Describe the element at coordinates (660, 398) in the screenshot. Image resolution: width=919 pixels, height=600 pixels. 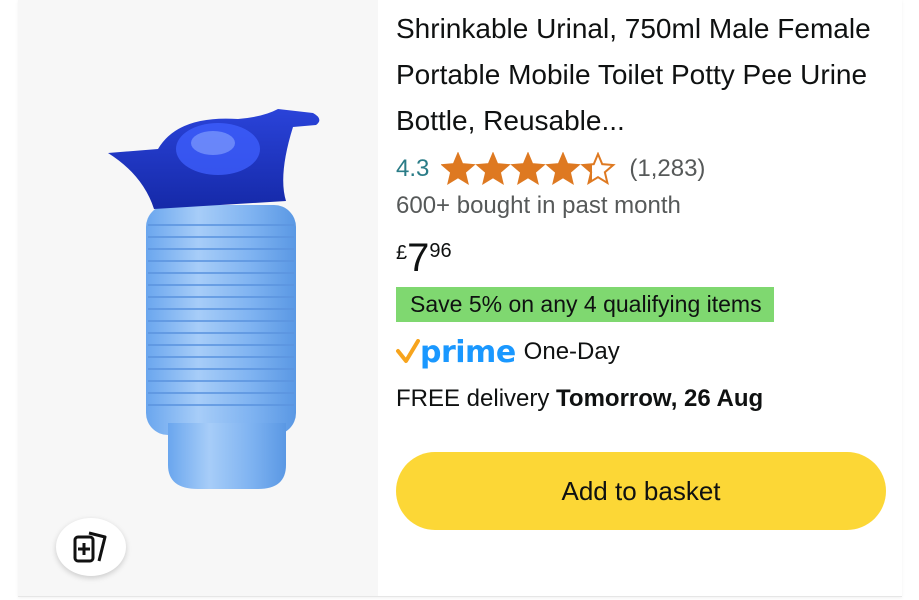
I see `delivery-date: Tomorrow, 26 Aug` at that location.